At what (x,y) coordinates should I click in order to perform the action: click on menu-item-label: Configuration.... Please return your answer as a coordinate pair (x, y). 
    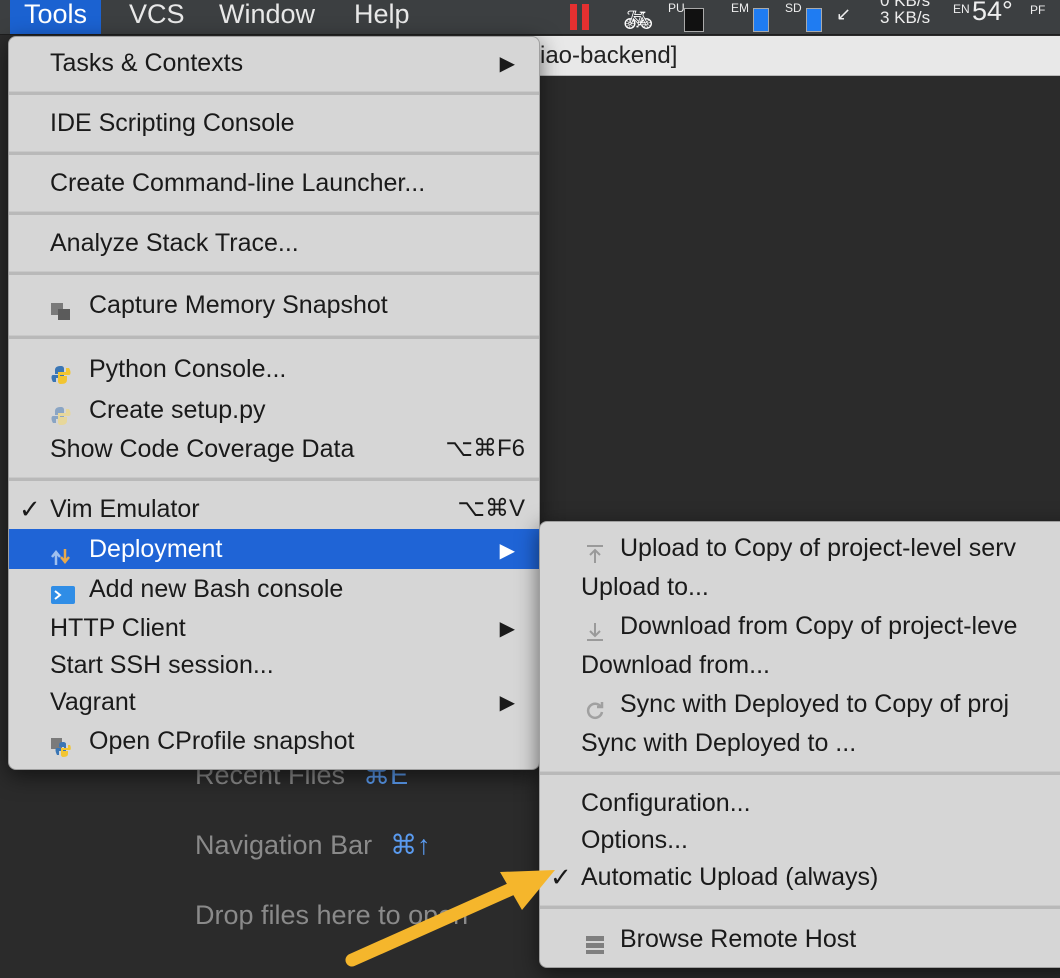
    Looking at the image, I should click on (666, 803).